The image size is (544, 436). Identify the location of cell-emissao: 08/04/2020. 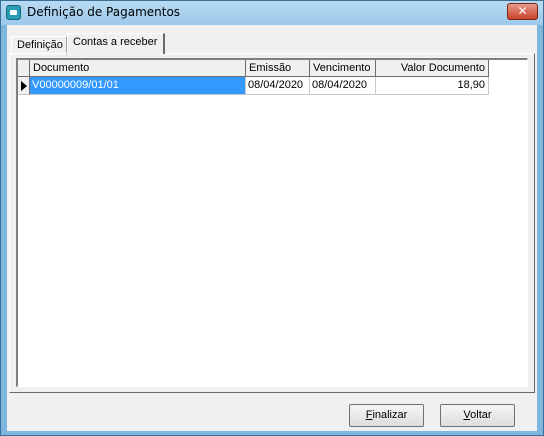
(278, 86).